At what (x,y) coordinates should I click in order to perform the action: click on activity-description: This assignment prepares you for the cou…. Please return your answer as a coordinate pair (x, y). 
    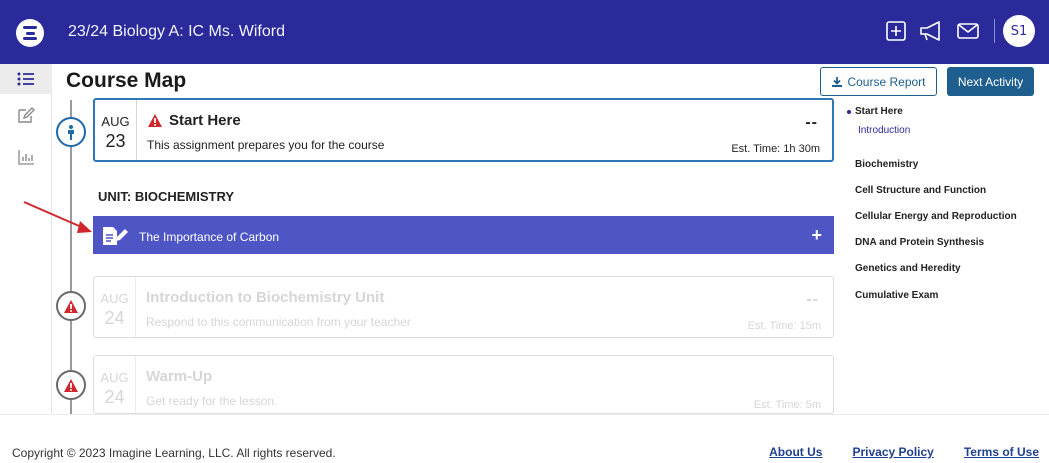
    Looking at the image, I should click on (266, 145).